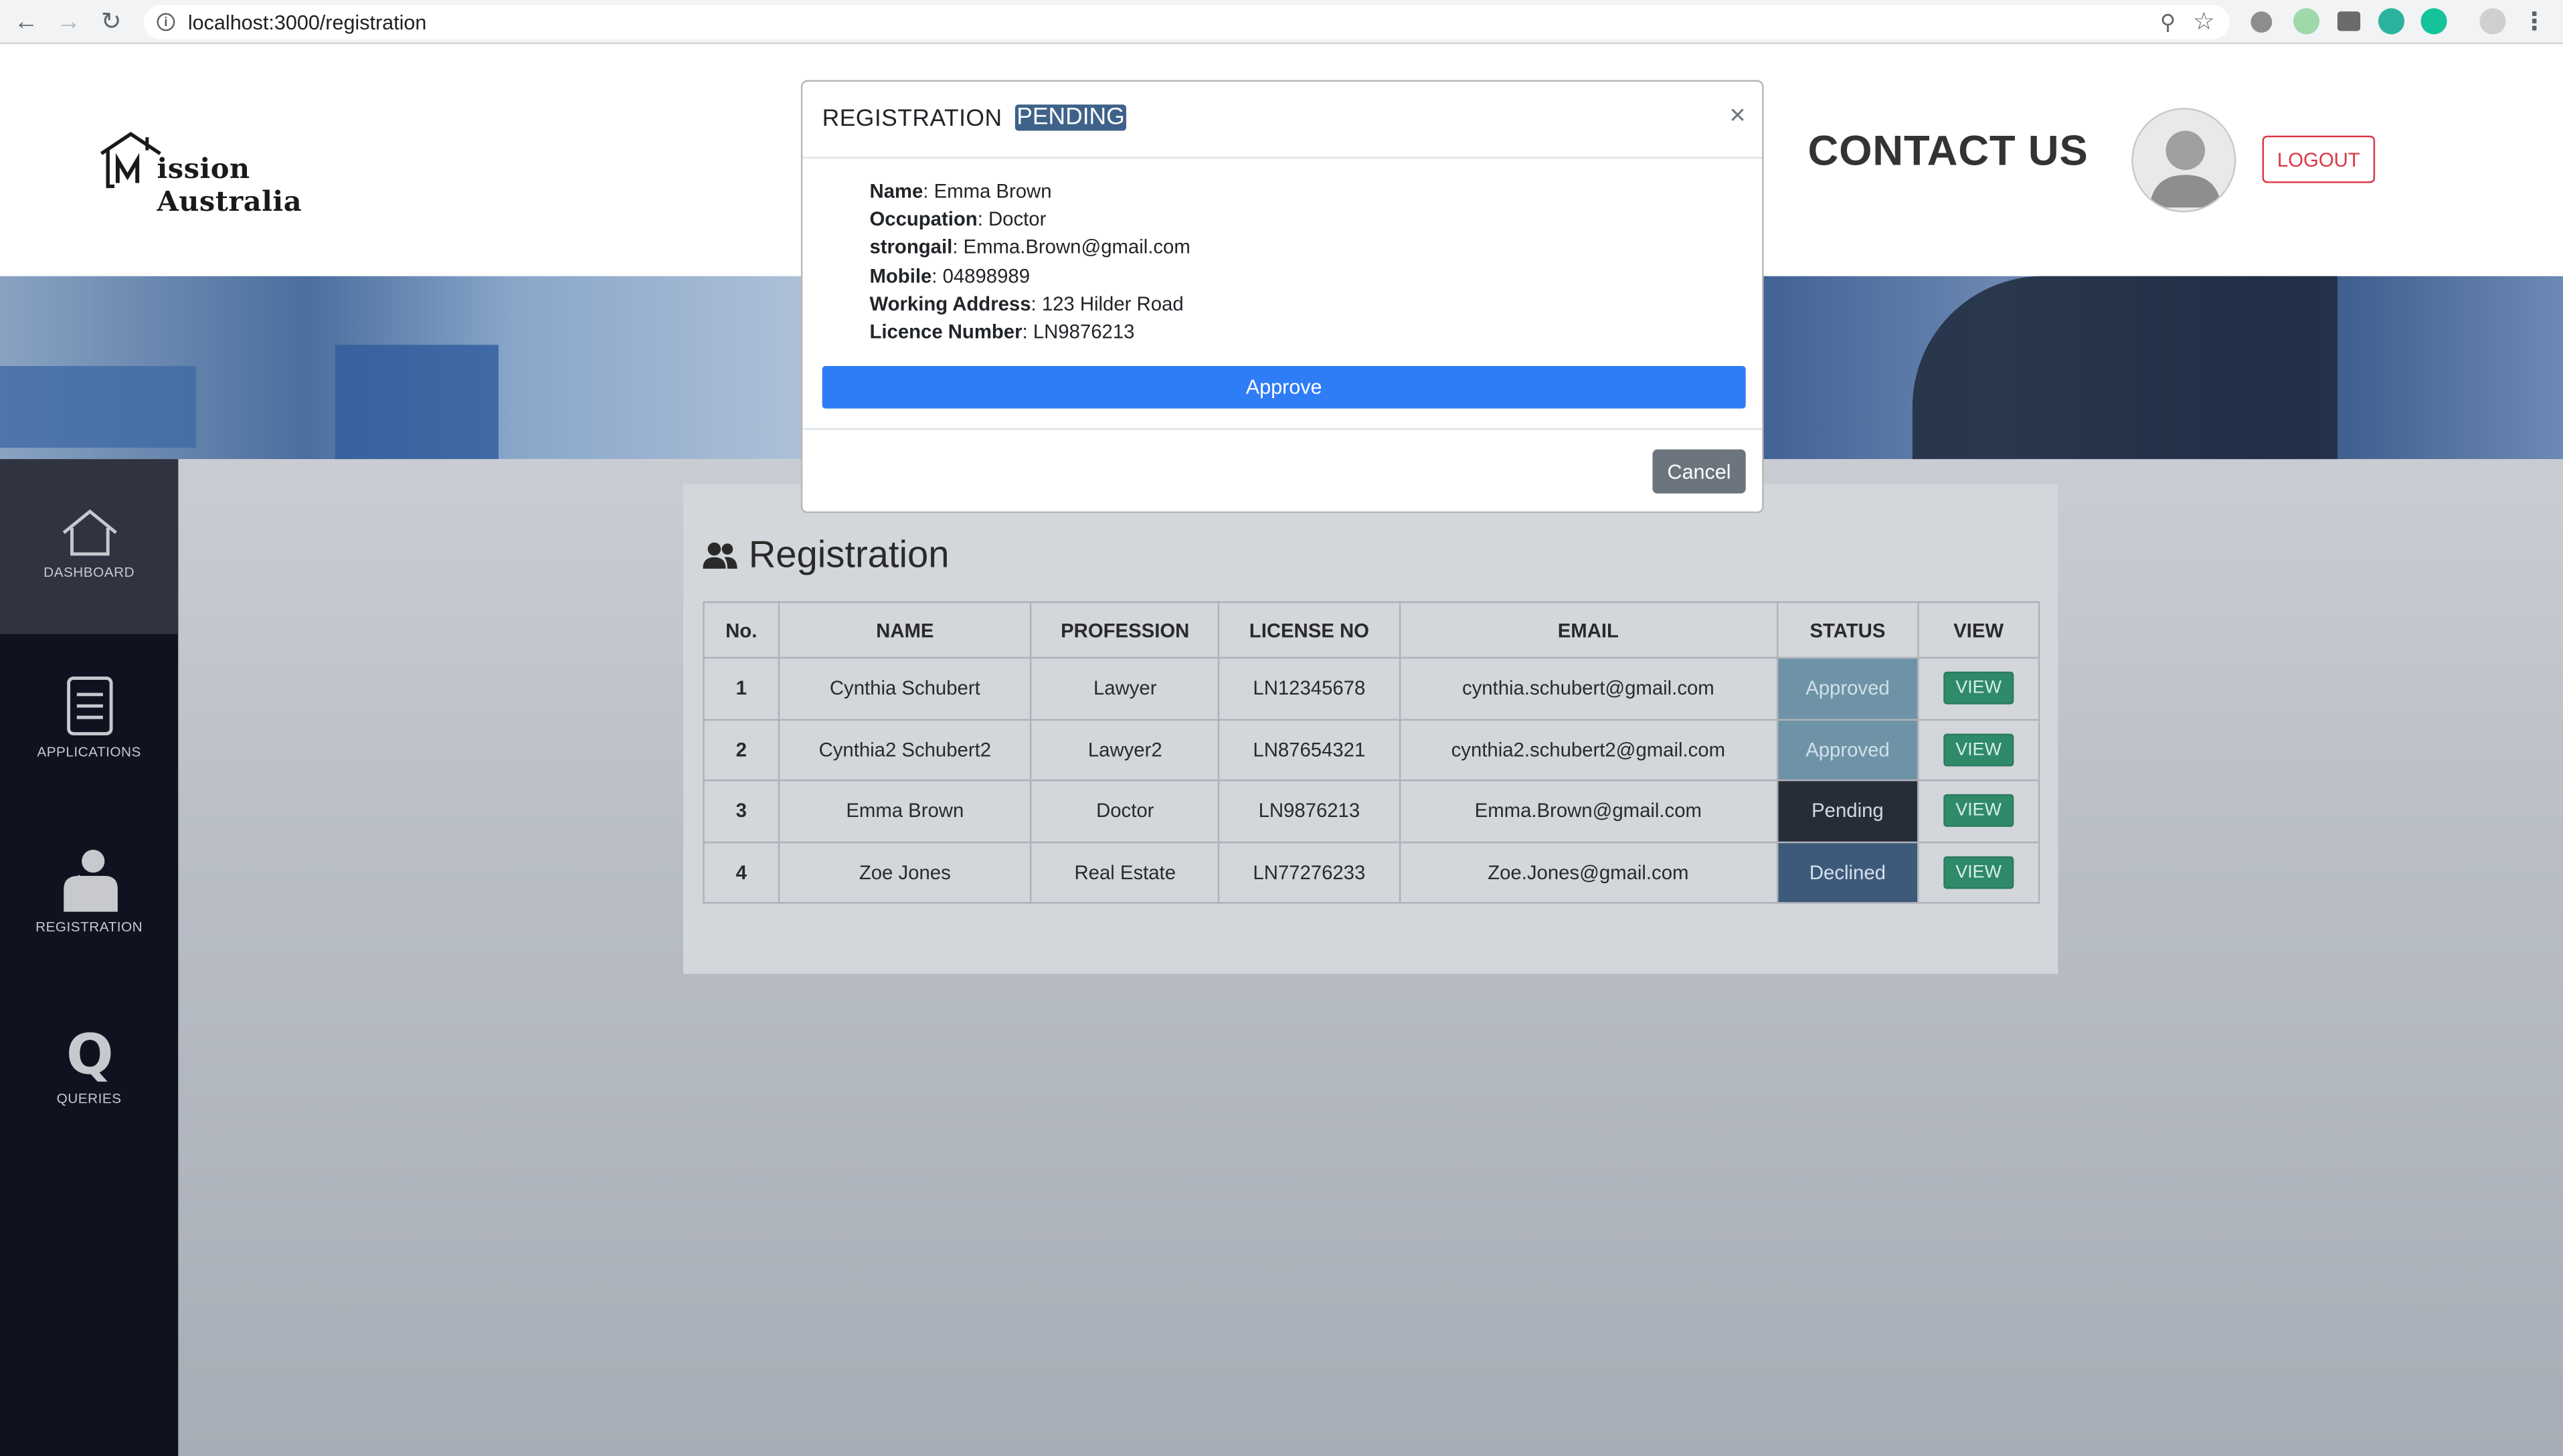 Image resolution: width=2563 pixels, height=1456 pixels. I want to click on logout-button: LOGOUT, so click(2319, 159).